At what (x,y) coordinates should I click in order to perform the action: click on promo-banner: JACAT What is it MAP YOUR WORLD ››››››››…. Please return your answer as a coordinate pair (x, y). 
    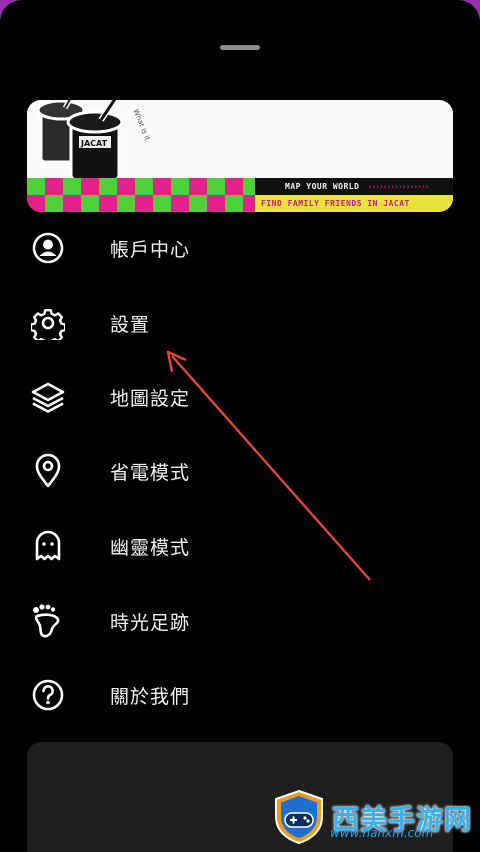
    Looking at the image, I should click on (240, 156).